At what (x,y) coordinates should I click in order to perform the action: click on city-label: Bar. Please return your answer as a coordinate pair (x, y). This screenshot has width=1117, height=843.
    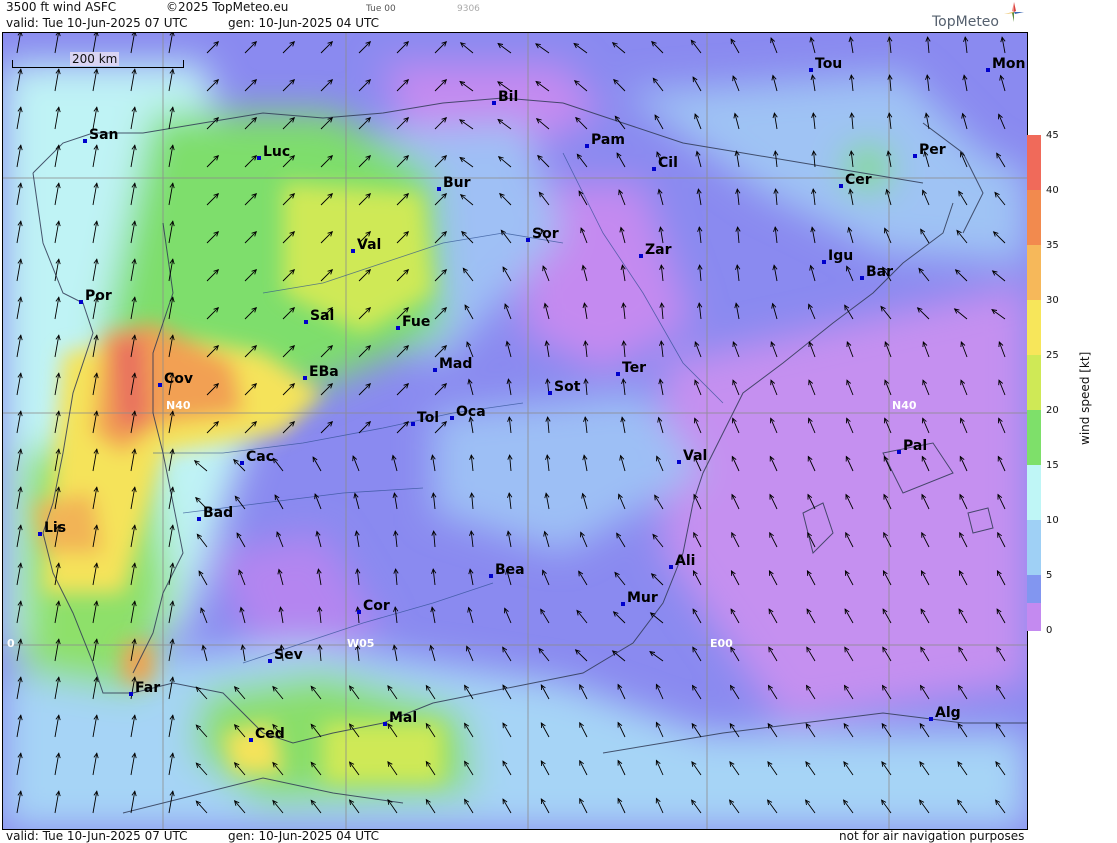
    Looking at the image, I should click on (876, 272).